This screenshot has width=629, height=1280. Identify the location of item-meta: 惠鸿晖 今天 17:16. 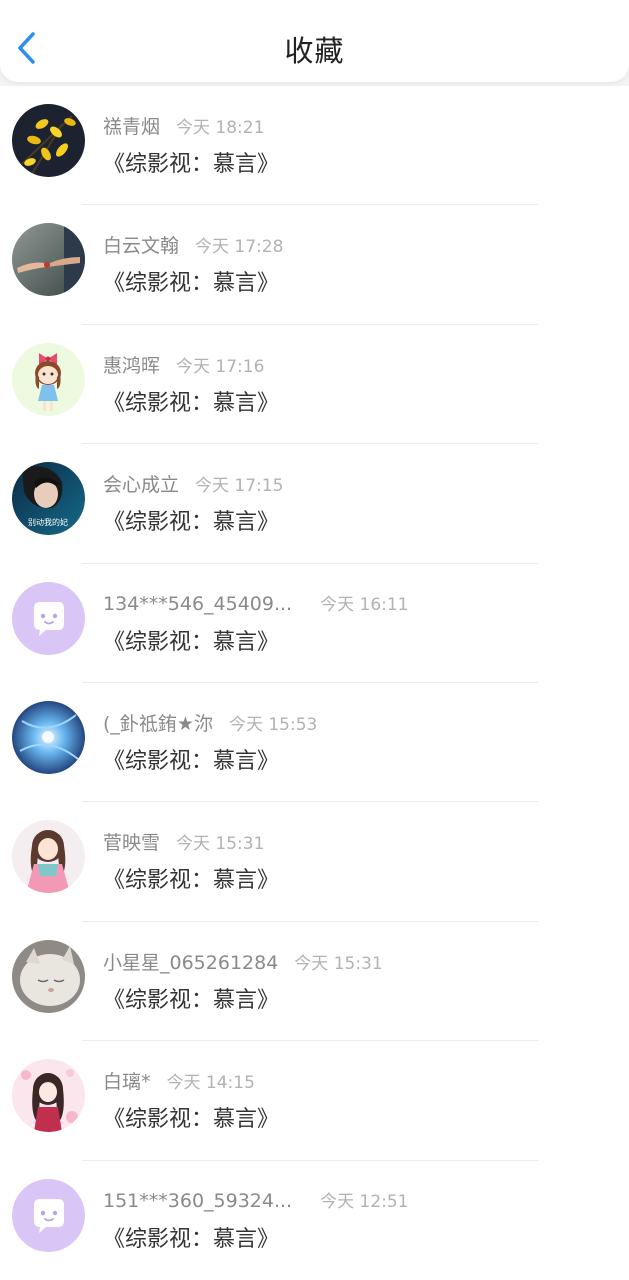
(183, 364).